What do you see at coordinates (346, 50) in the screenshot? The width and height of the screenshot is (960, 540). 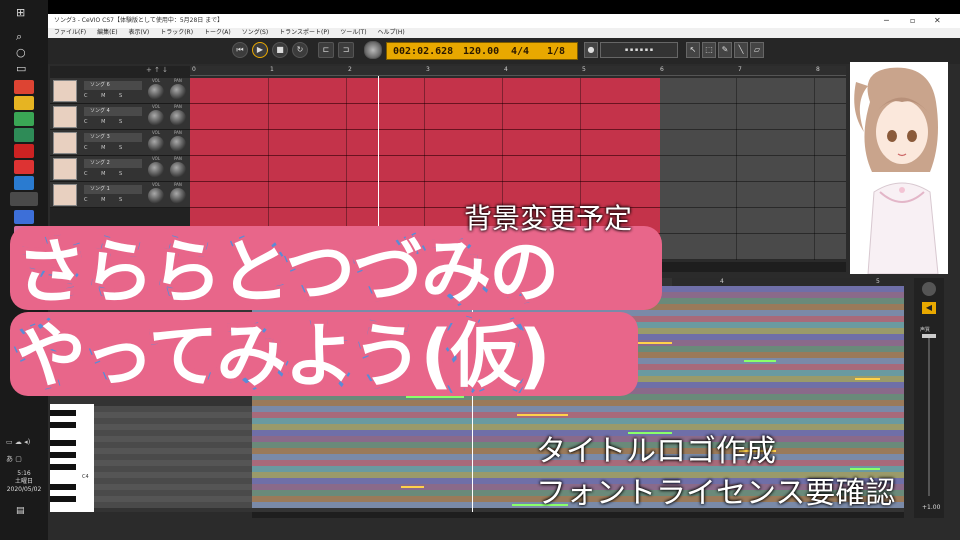 I see `marker-right-button: ⊐` at bounding box center [346, 50].